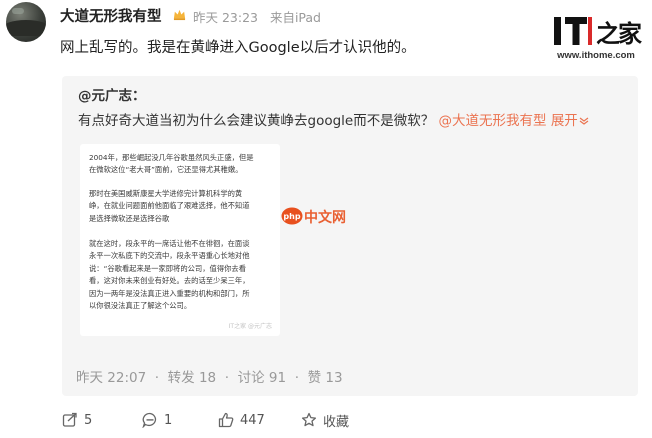  I want to click on ithome-watermark: 之 家 www.ithome.com, so click(596, 39).